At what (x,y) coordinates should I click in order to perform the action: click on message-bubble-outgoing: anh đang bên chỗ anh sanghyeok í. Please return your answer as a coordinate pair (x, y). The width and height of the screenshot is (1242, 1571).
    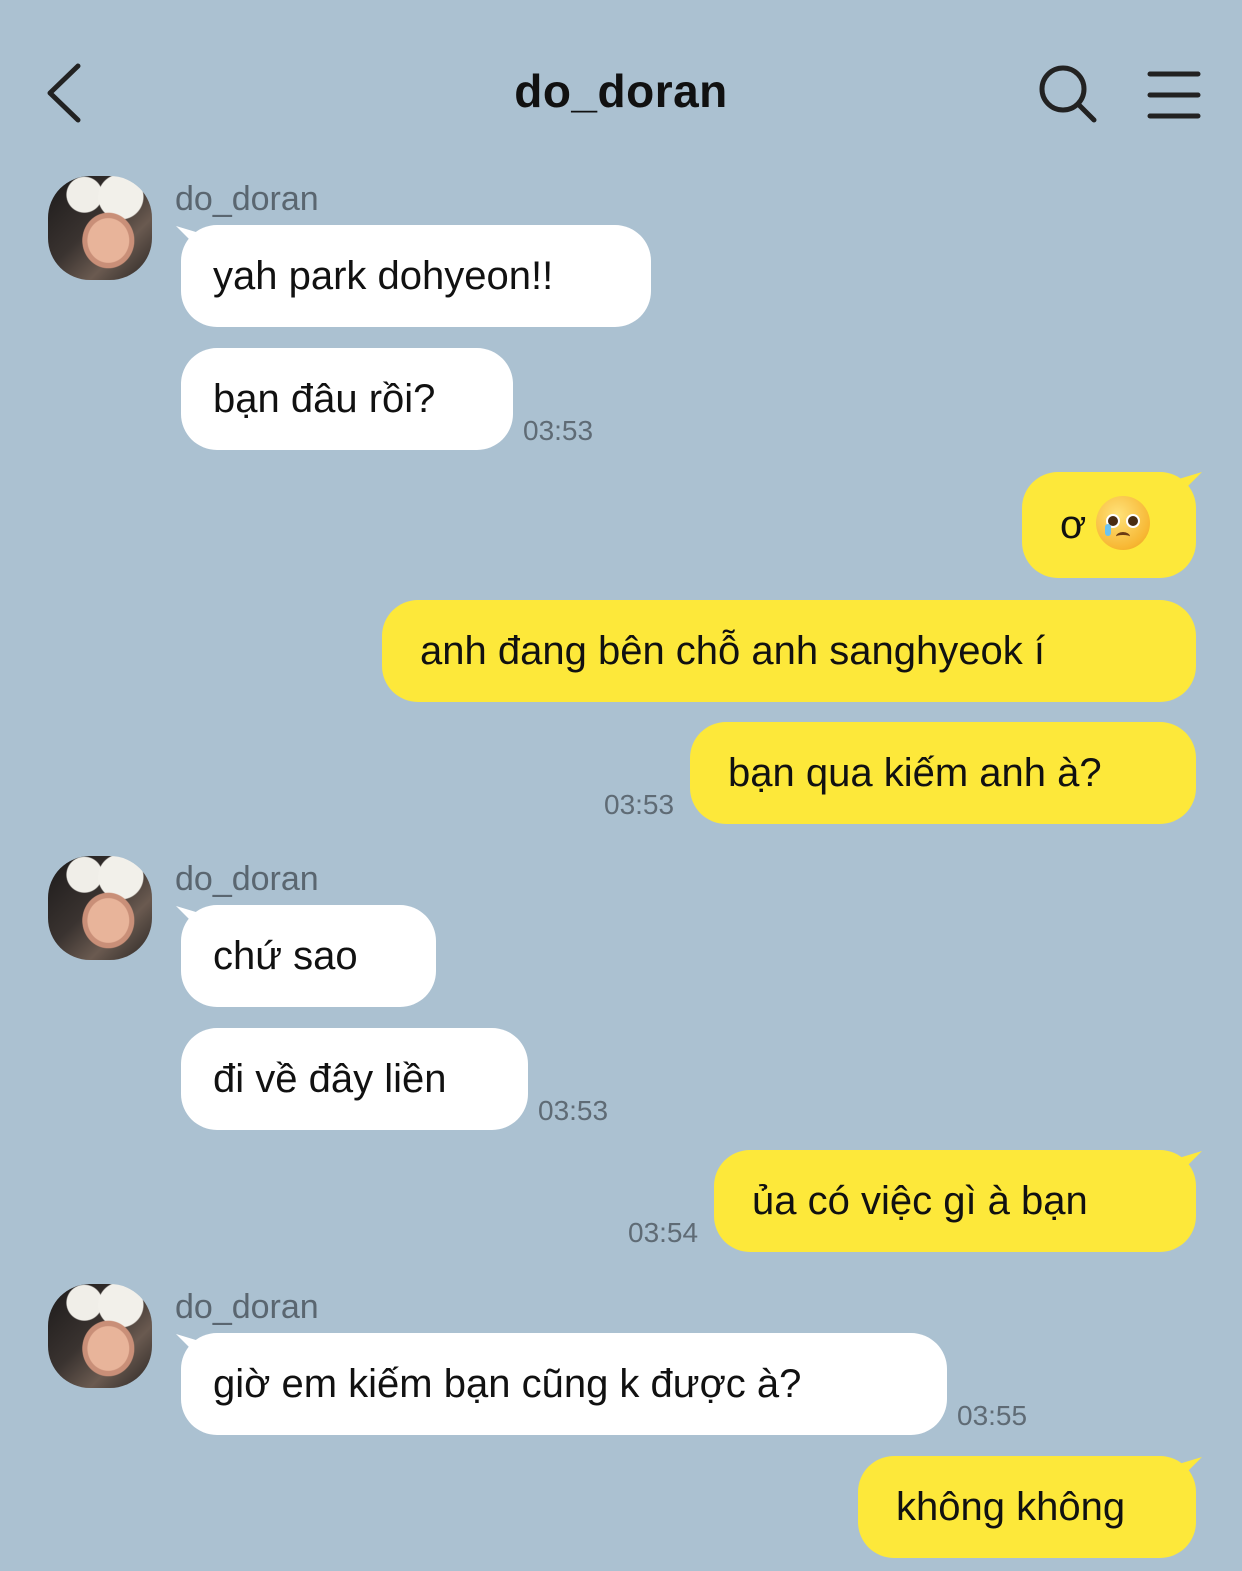
    Looking at the image, I should click on (789, 651).